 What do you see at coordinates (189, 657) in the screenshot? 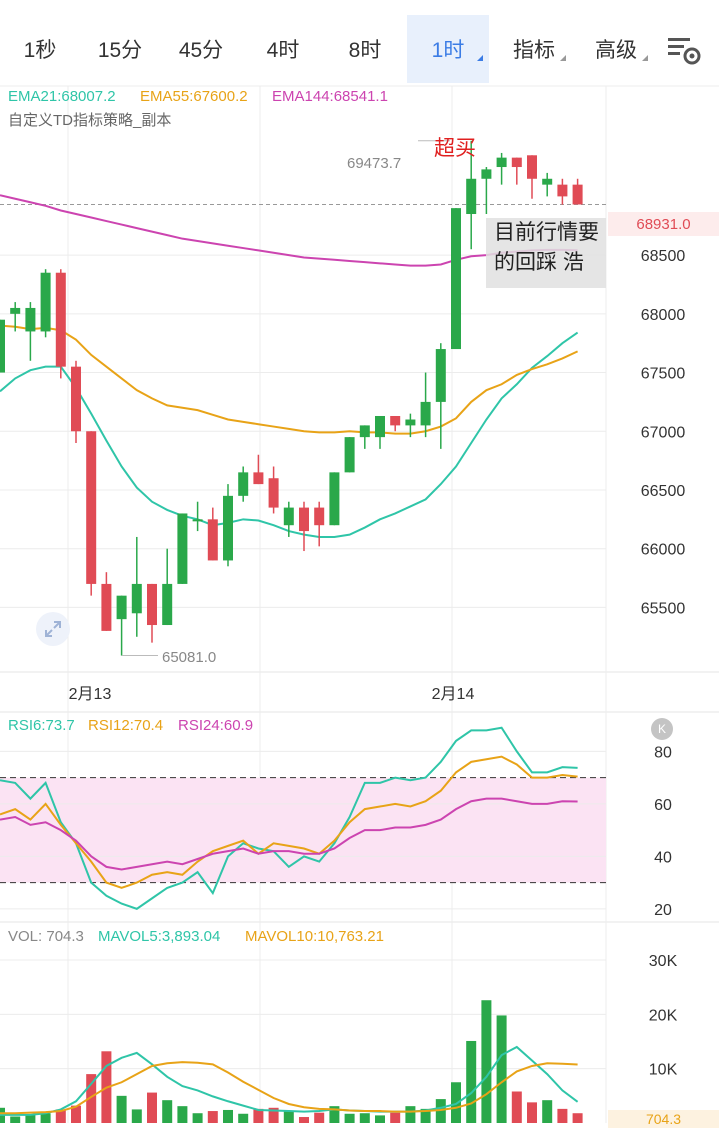
I see `low-price-label: 65081.0` at bounding box center [189, 657].